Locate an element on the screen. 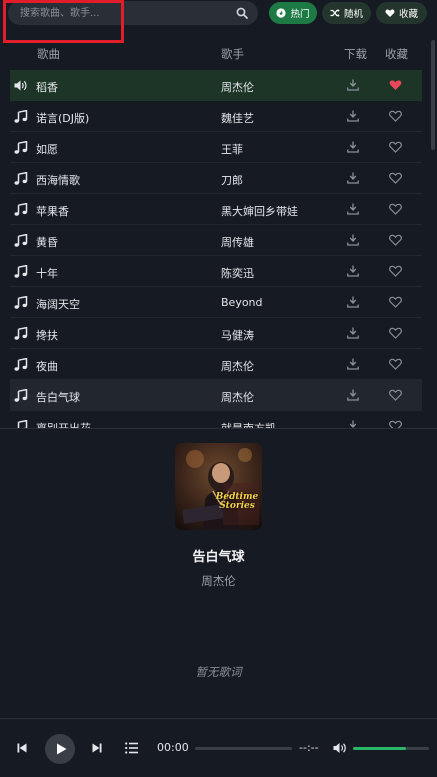  lyrics-placeholder: 暂无歌词 is located at coordinates (218, 672).